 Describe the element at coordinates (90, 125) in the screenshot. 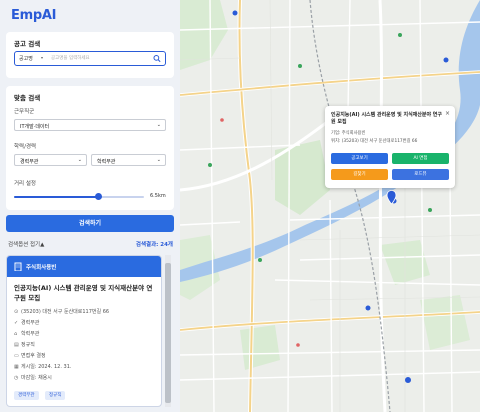

I see `job-field-select: IT개발·데이터 ⌄` at that location.